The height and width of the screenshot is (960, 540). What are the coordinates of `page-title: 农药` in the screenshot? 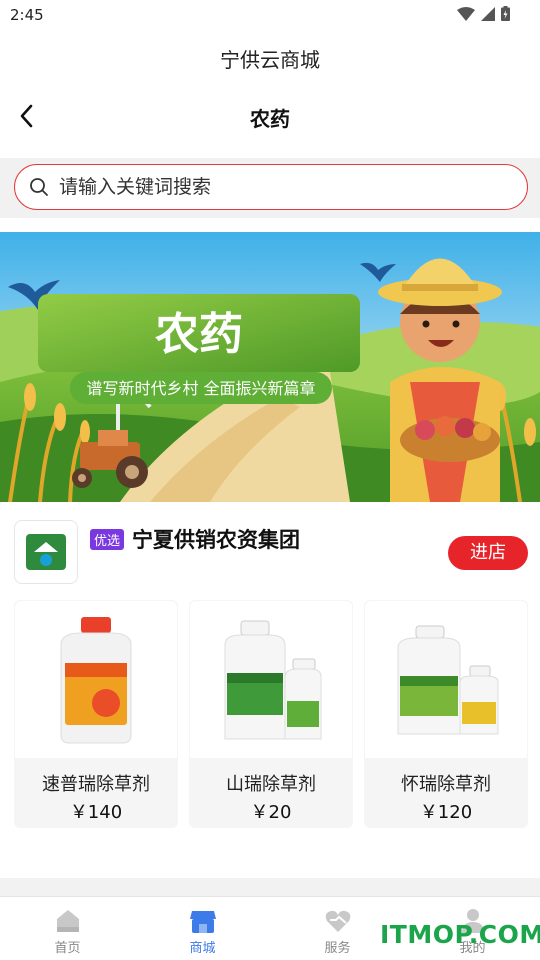 It's located at (270, 119).